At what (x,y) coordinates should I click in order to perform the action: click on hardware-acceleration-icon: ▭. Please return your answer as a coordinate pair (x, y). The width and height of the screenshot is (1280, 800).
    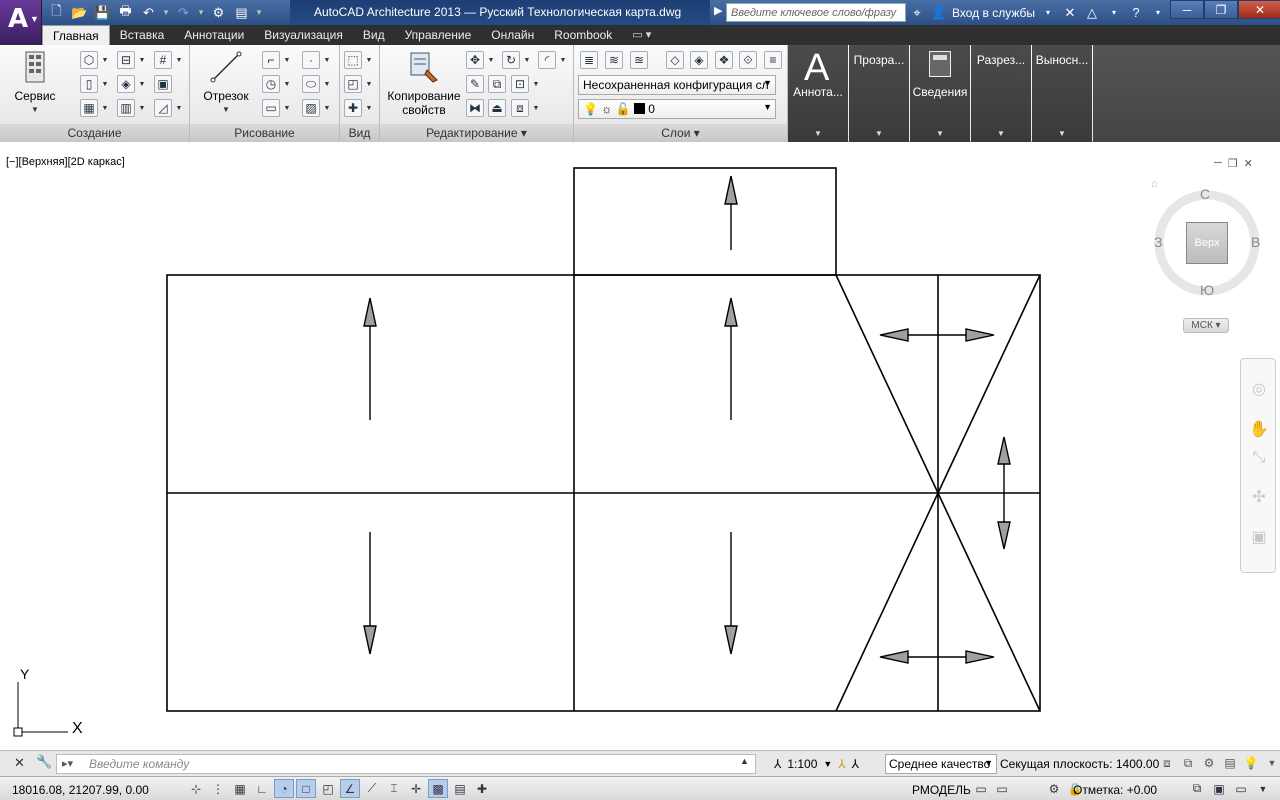
    Looking at the image, I should click on (1241, 788).